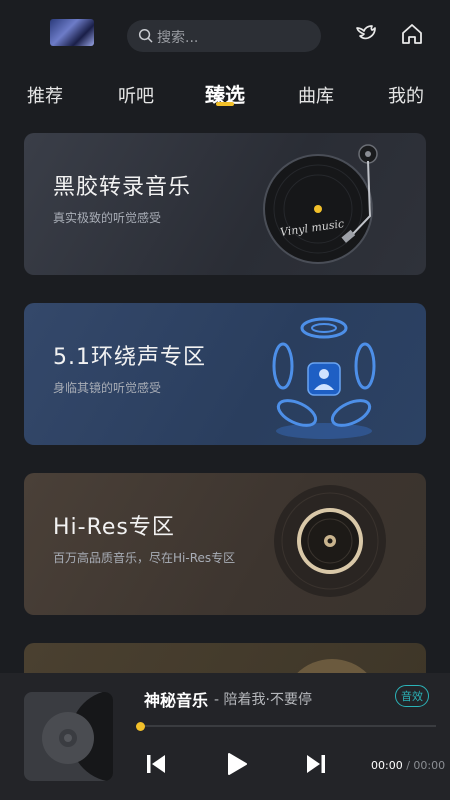  What do you see at coordinates (429, 765) in the screenshot?
I see `total-time: 00:00` at bounding box center [429, 765].